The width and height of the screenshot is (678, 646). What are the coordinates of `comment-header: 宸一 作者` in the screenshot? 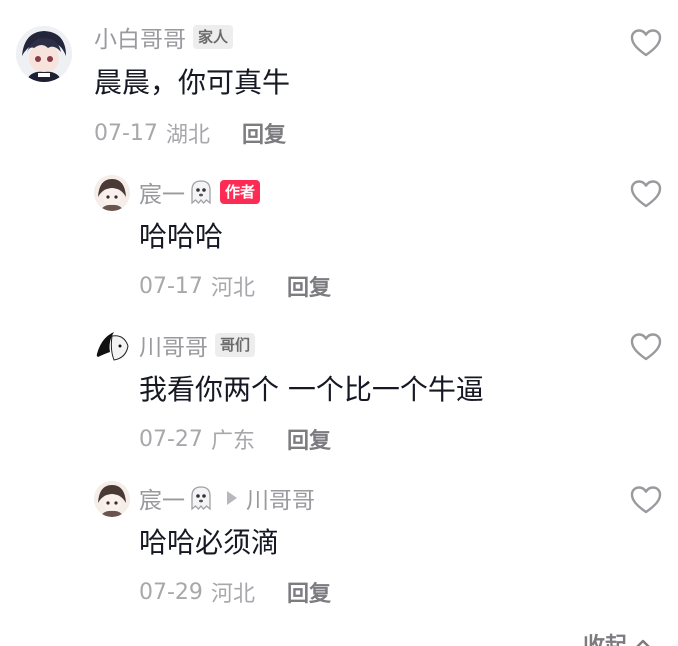 It's located at (200, 192).